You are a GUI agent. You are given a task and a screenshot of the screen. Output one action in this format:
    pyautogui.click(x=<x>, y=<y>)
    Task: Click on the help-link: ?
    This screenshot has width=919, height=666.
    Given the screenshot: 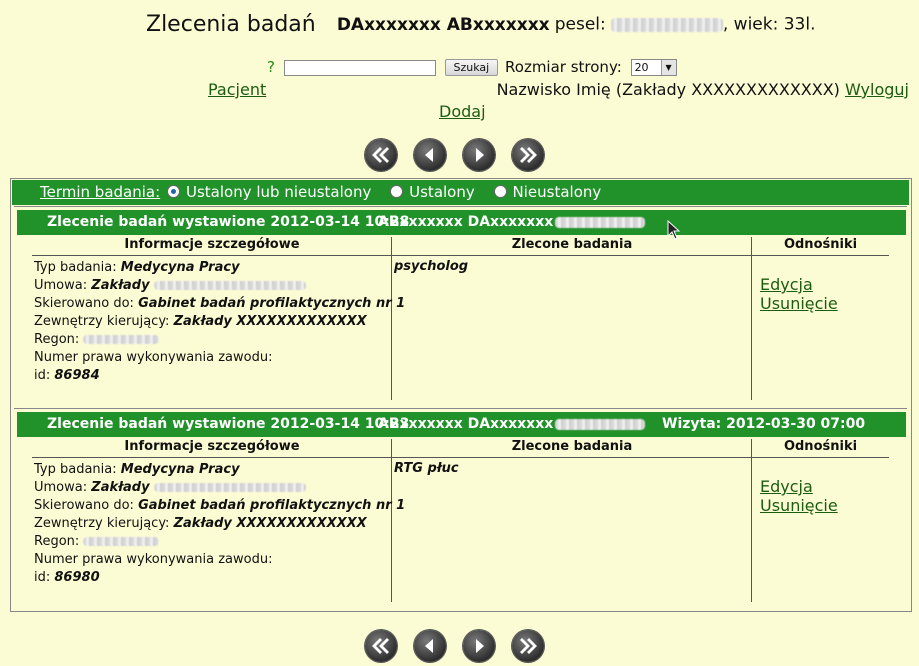 What is the action you would take?
    pyautogui.click(x=271, y=67)
    